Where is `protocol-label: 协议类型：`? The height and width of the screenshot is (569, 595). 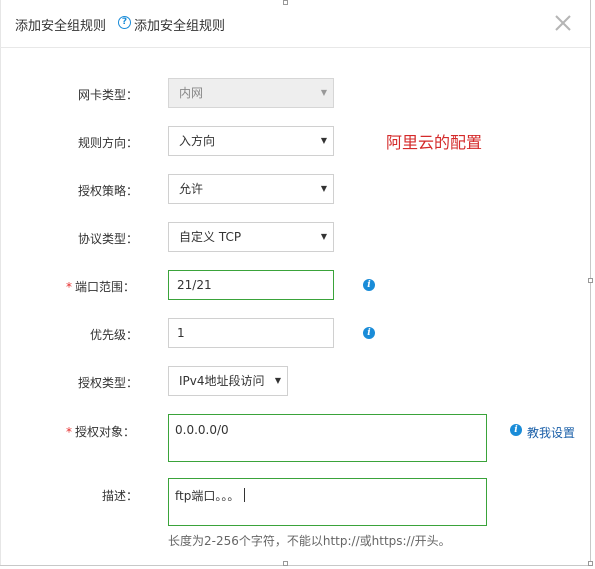 protocol-label: 协议类型： is located at coordinates (108, 239).